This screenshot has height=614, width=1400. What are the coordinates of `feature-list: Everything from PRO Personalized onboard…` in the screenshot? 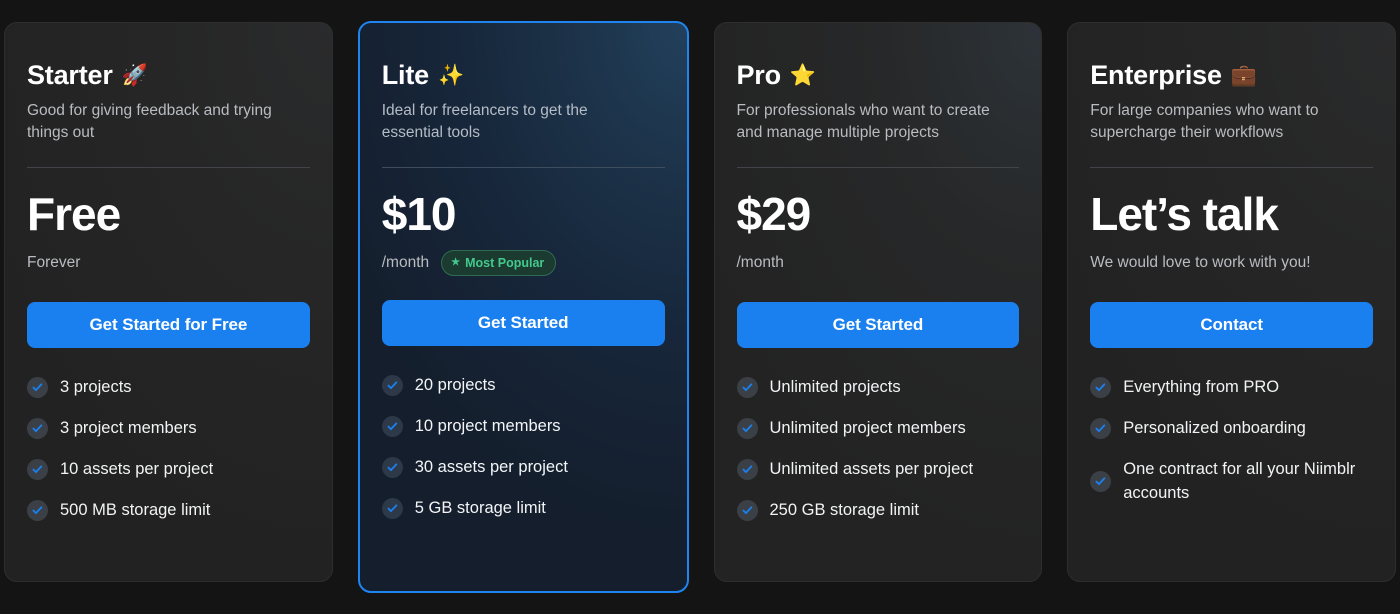 It's located at (1231, 441).